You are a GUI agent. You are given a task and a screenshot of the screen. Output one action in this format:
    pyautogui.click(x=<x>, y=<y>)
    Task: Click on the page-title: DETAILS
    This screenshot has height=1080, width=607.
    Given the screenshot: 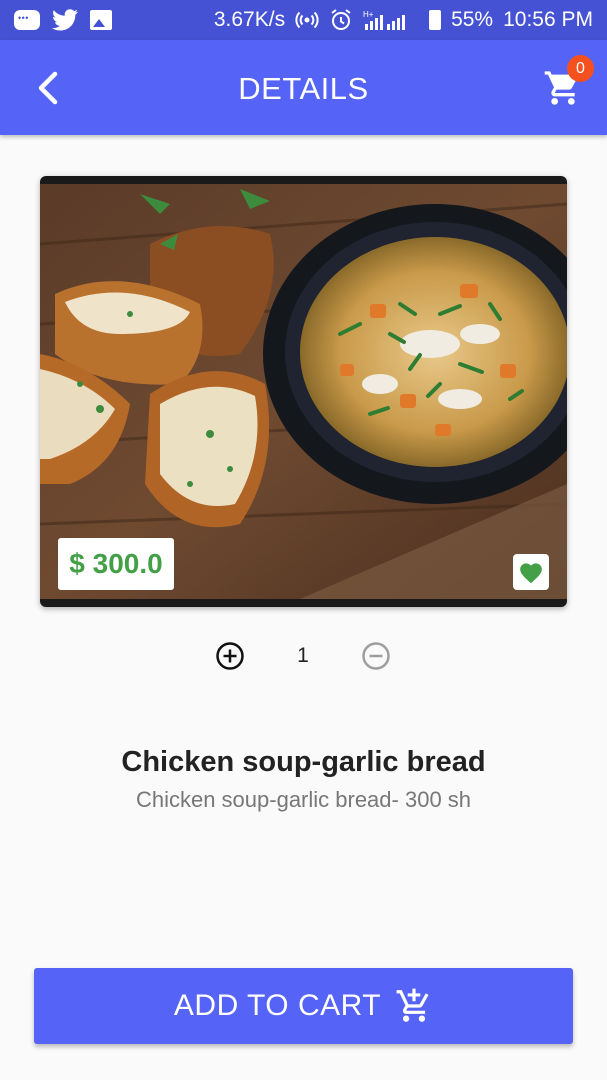 What is the action you would take?
    pyautogui.click(x=303, y=88)
    